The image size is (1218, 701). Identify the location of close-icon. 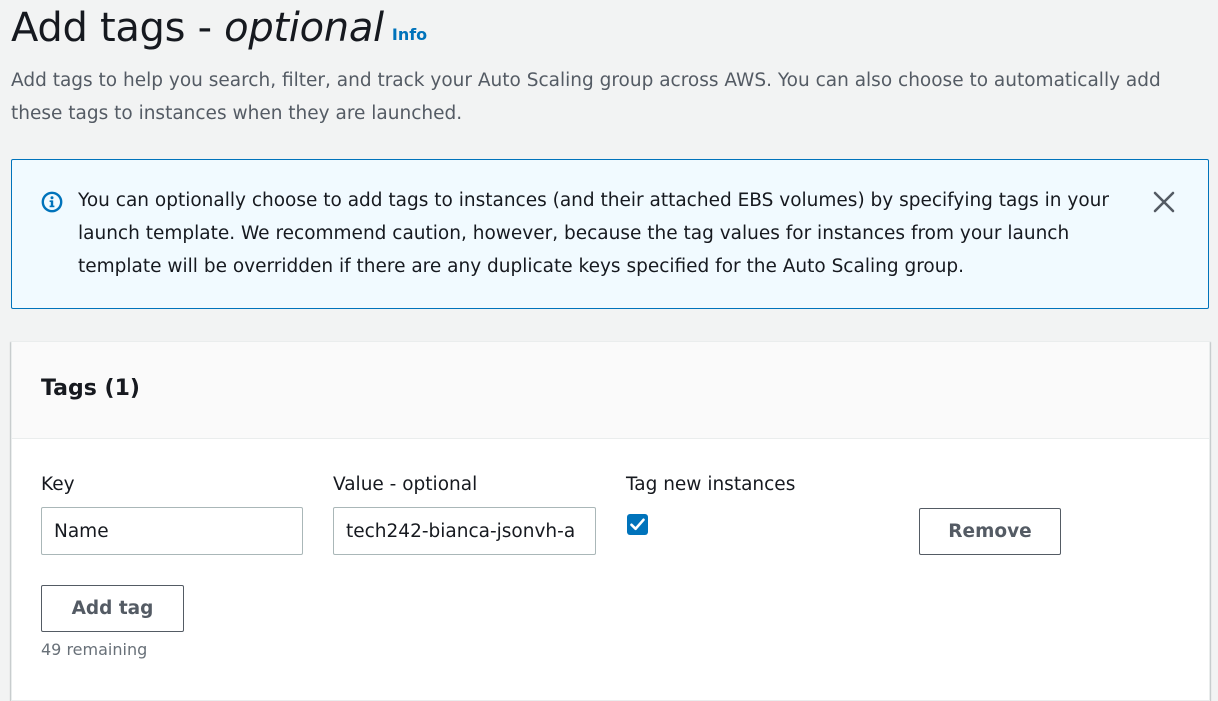
(1164, 202).